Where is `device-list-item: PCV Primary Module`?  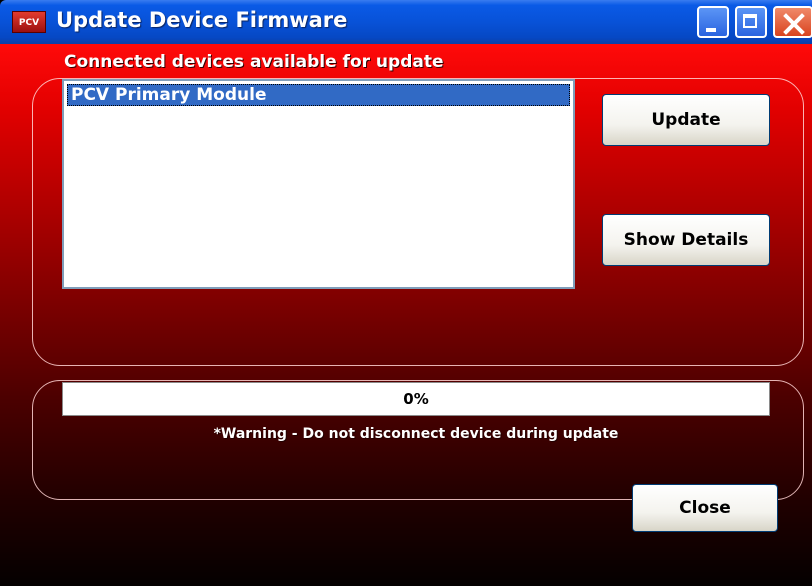 device-list-item: PCV Primary Module is located at coordinates (318, 95).